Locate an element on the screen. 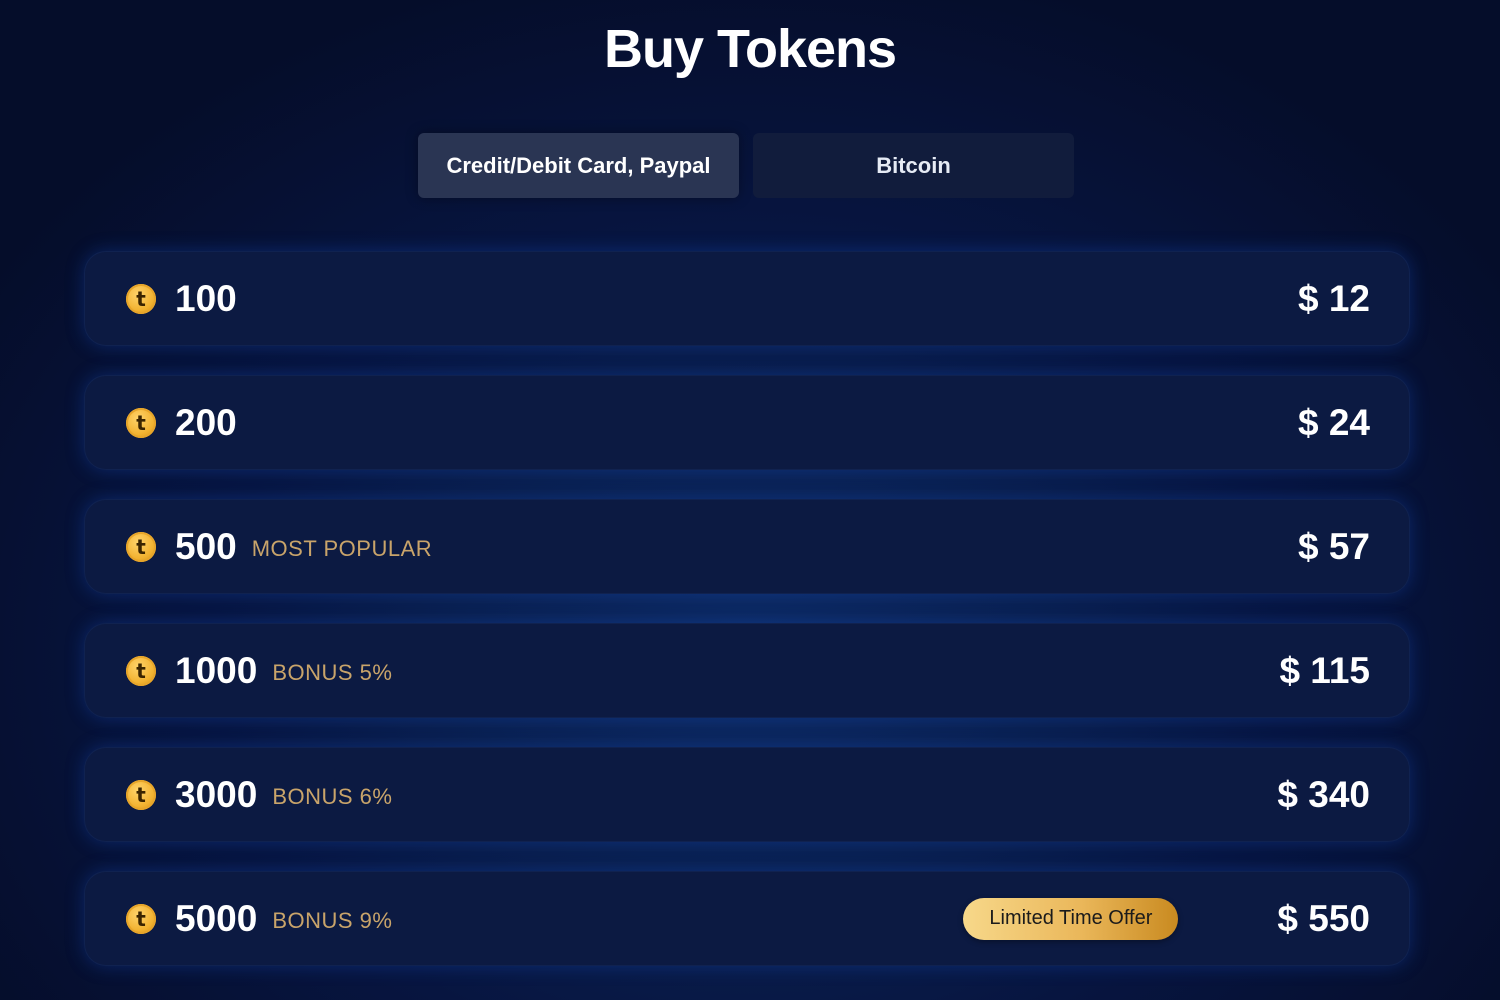 This screenshot has height=1000, width=1500. bonus-tag: BONUS 5% is located at coordinates (332, 672).